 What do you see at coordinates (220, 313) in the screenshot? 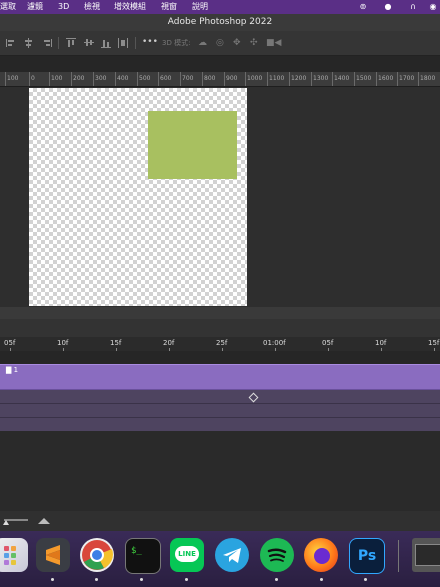
I see `timeline-panel-header` at bounding box center [220, 313].